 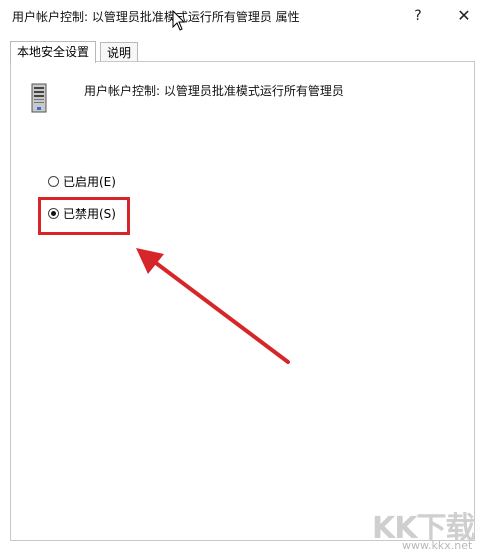 What do you see at coordinates (214, 91) in the screenshot?
I see `policy-name: 用户帐户控制: 以管理员批准模式运行所有管理员` at bounding box center [214, 91].